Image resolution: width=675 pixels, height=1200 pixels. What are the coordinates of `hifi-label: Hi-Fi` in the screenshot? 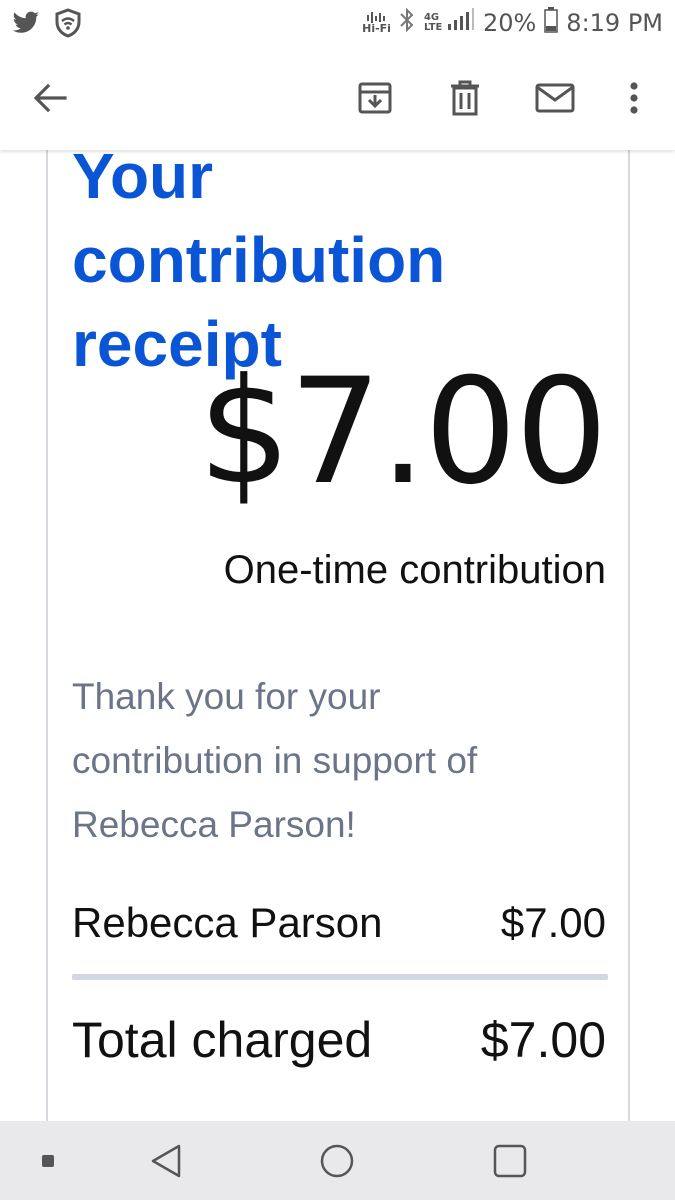 It's located at (376, 28).